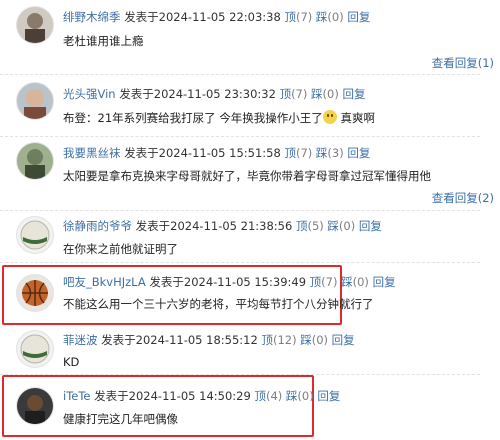 The height and width of the screenshot is (440, 500). What do you see at coordinates (278, 340) in the screenshot?
I see `upvote-button: 顶(12)` at bounding box center [278, 340].